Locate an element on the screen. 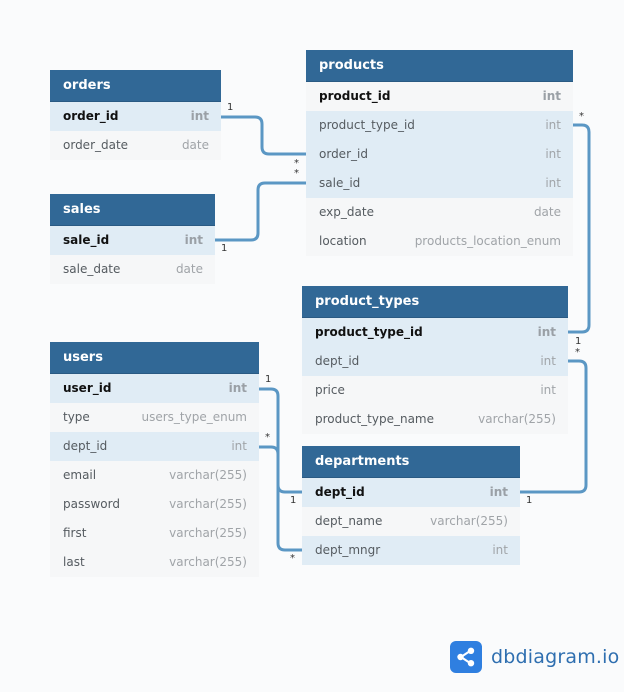  share-nodes-icon is located at coordinates (466, 657).